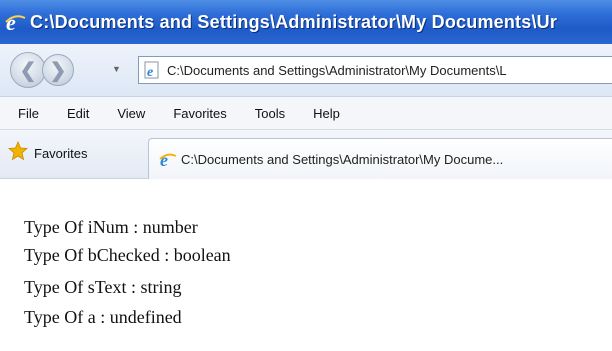  What do you see at coordinates (18, 153) in the screenshot?
I see `star-icon` at bounding box center [18, 153].